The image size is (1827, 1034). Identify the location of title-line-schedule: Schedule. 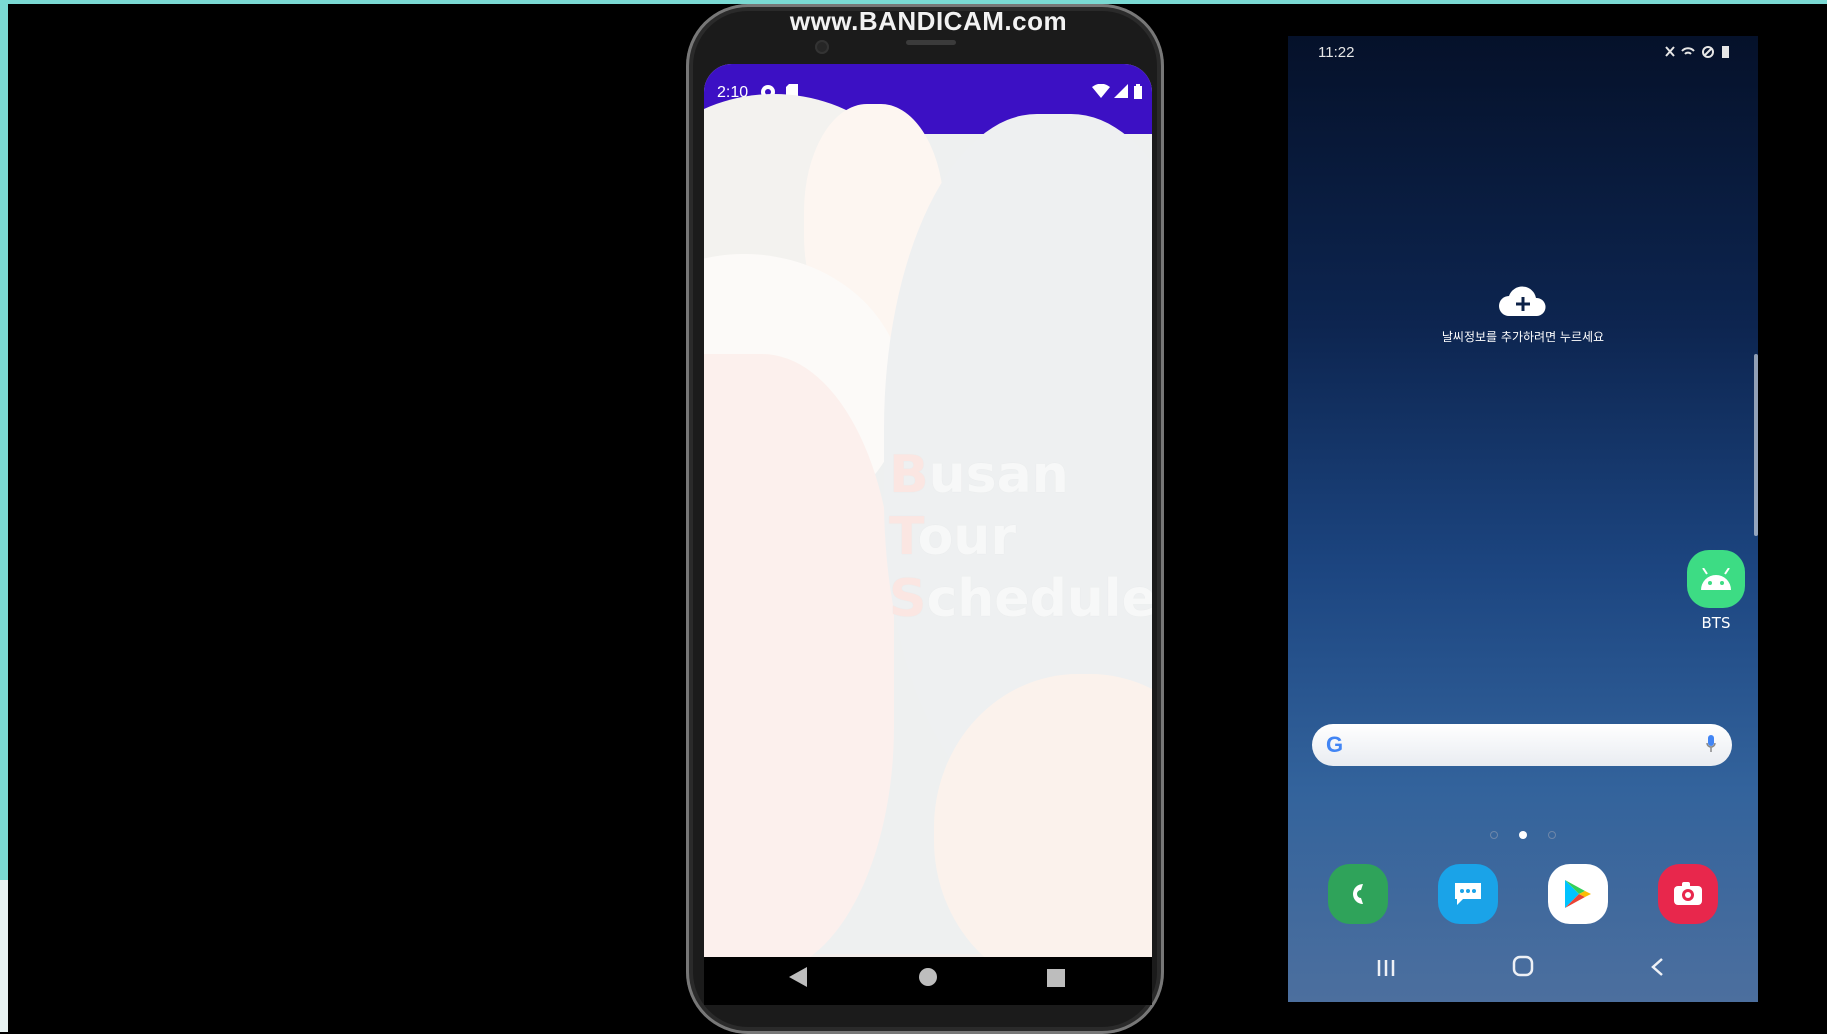
(1020, 599).